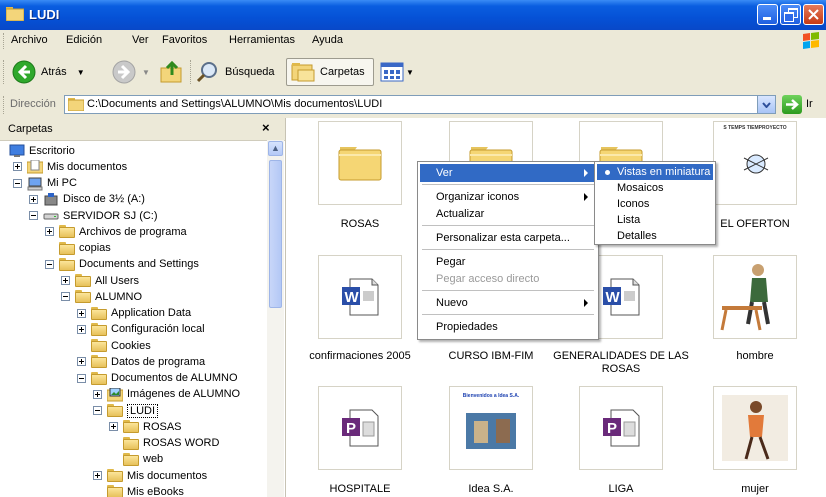 The width and height of the screenshot is (826, 497). What do you see at coordinates (360, 489) in the screenshot?
I see `file-label: HOSPITALE` at bounding box center [360, 489].